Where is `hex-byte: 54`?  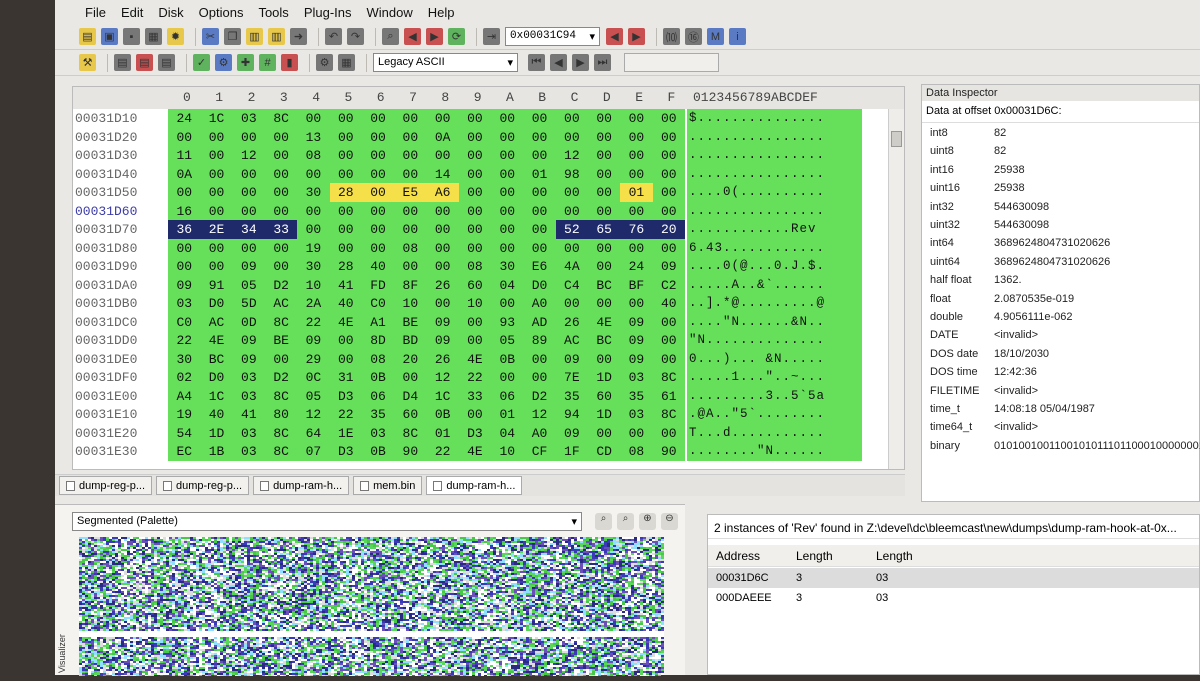 hex-byte: 54 is located at coordinates (184, 433).